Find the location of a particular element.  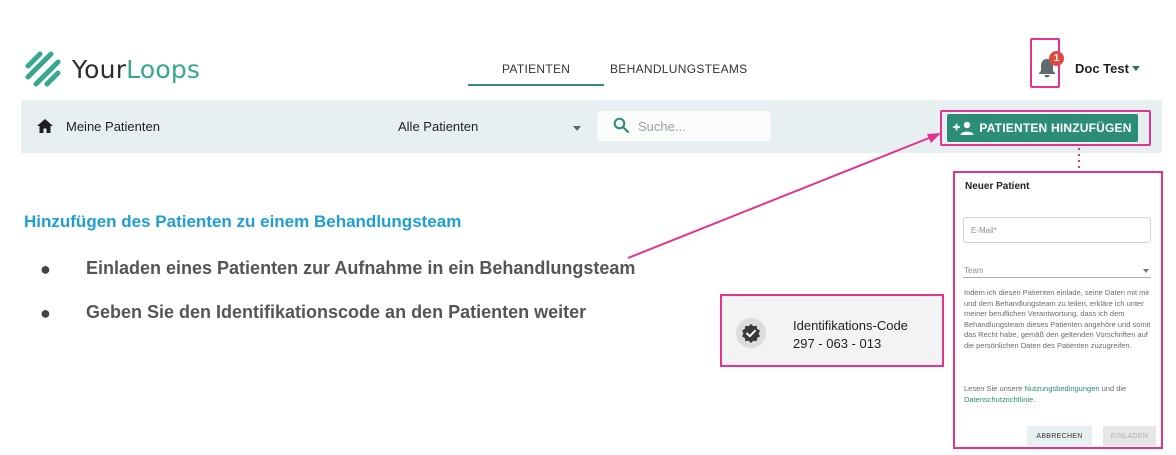

add-patient-button: PATIENTEN HINZUFÜGEN is located at coordinates (1042, 128).